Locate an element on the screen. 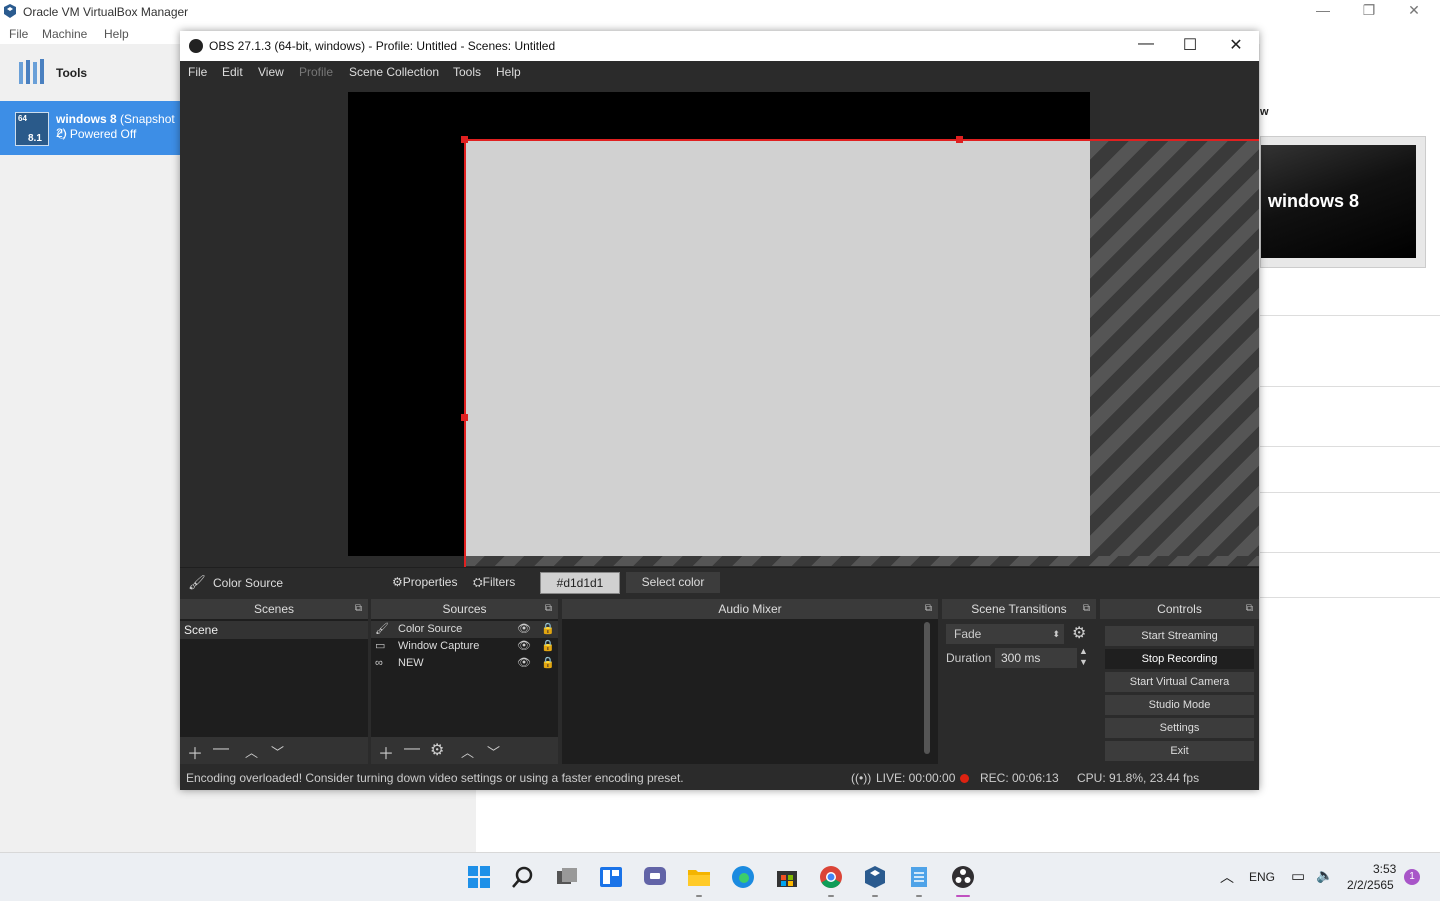 The image size is (1440, 901). notepad-icon is located at coordinates (919, 877).